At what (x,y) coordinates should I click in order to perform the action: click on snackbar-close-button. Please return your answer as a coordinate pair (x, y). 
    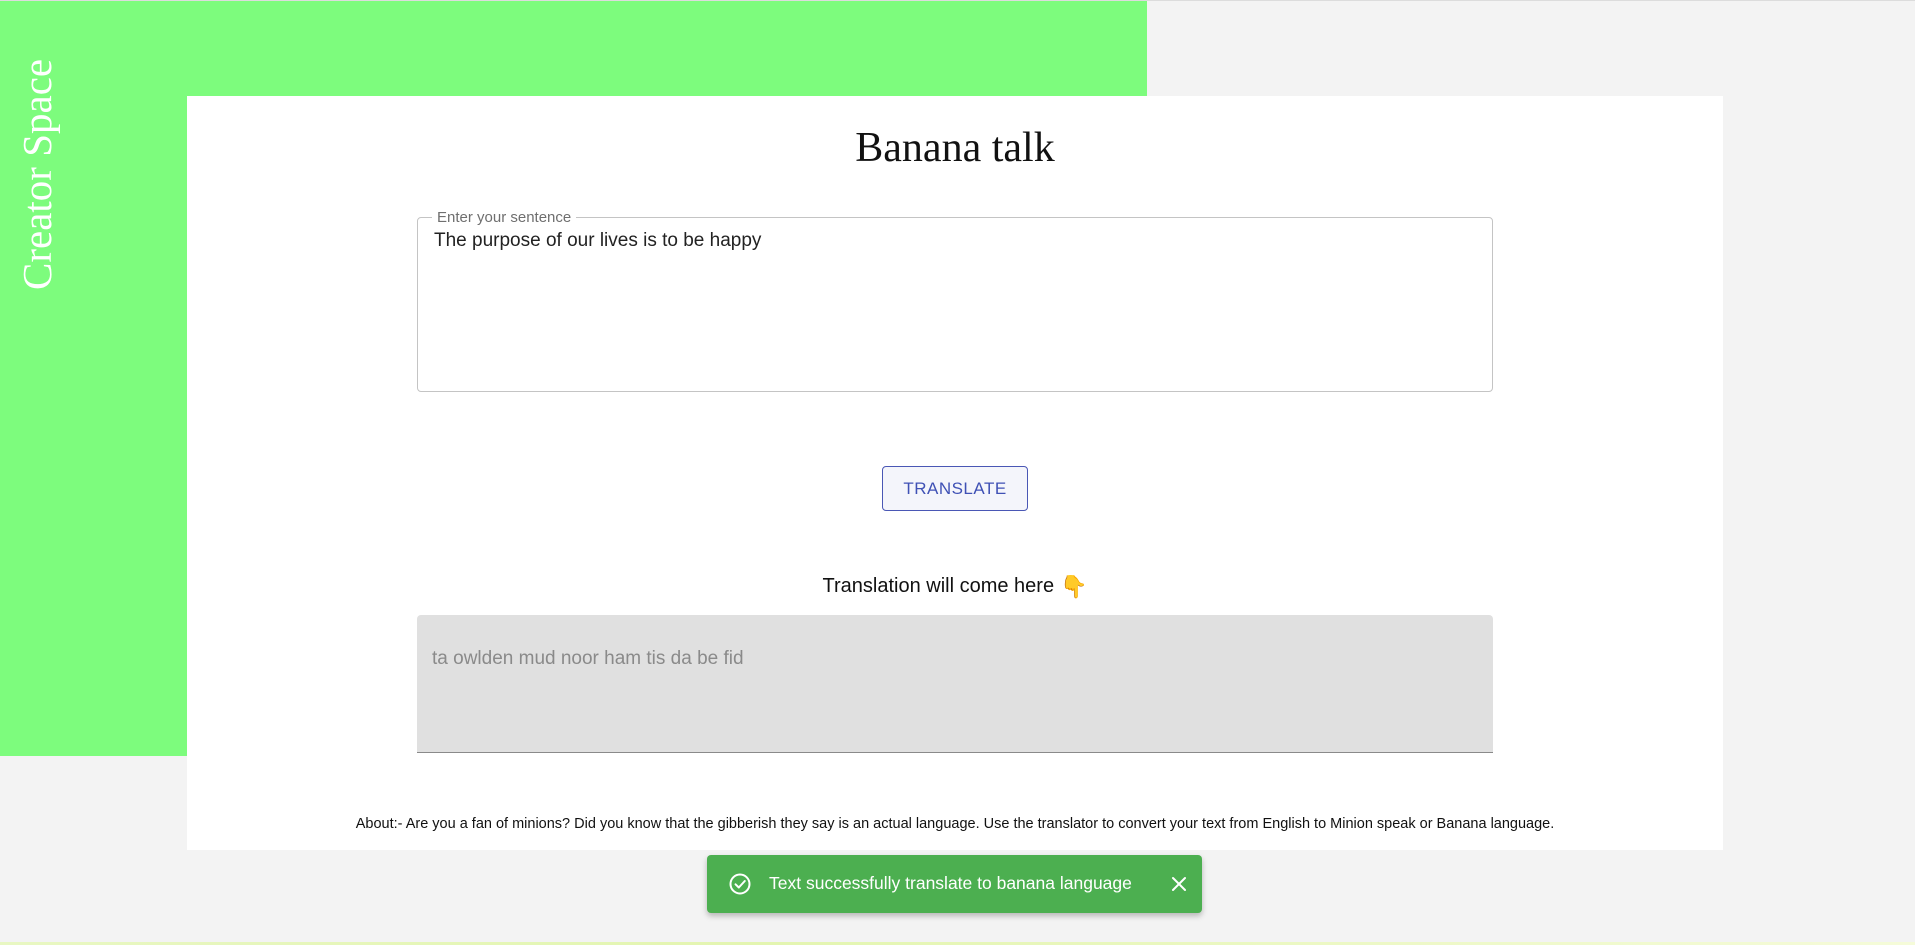
    Looking at the image, I should click on (1179, 884).